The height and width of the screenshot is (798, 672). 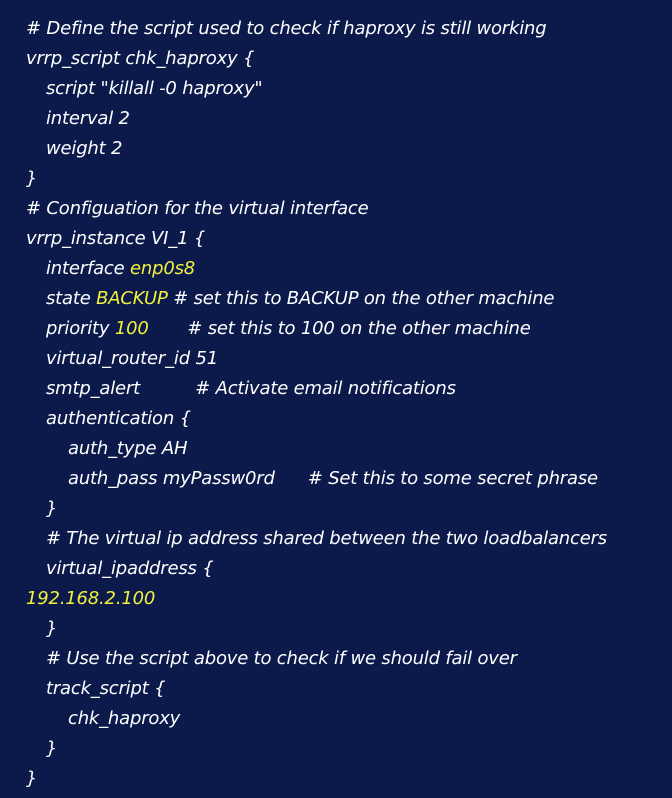 I want to click on code-highlight-value: BACKUP, so click(x=132, y=298).